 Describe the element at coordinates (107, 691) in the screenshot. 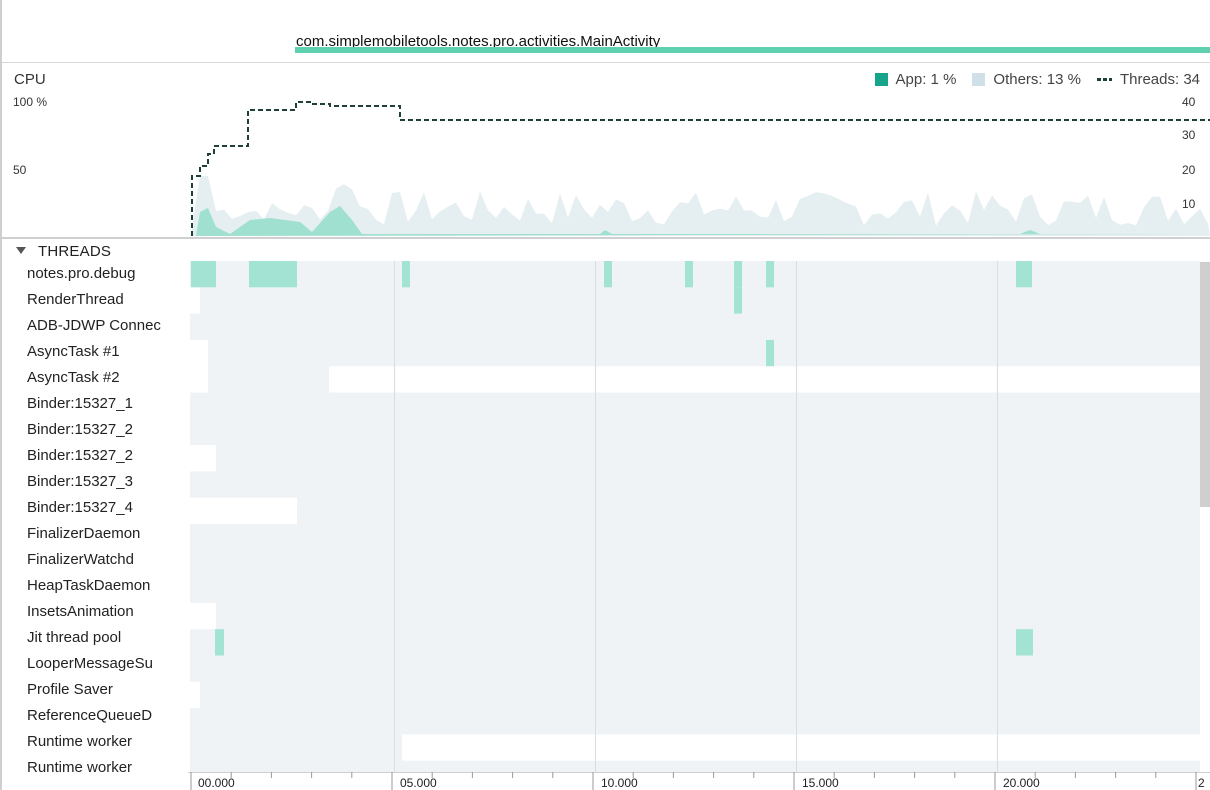

I see `thread-name: Profile Saver` at that location.